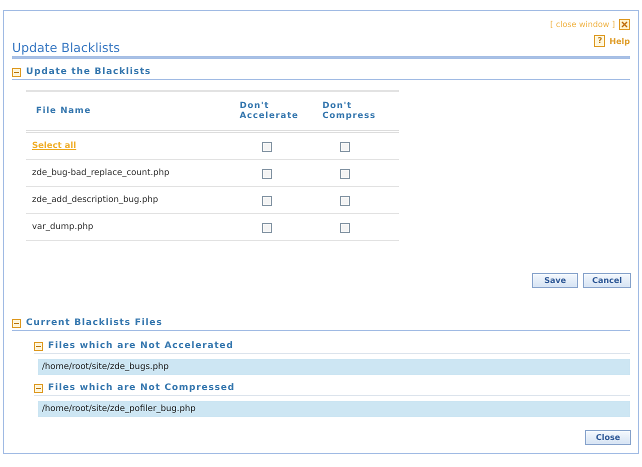 This screenshot has height=467, width=642. I want to click on close-icon, so click(624, 24).